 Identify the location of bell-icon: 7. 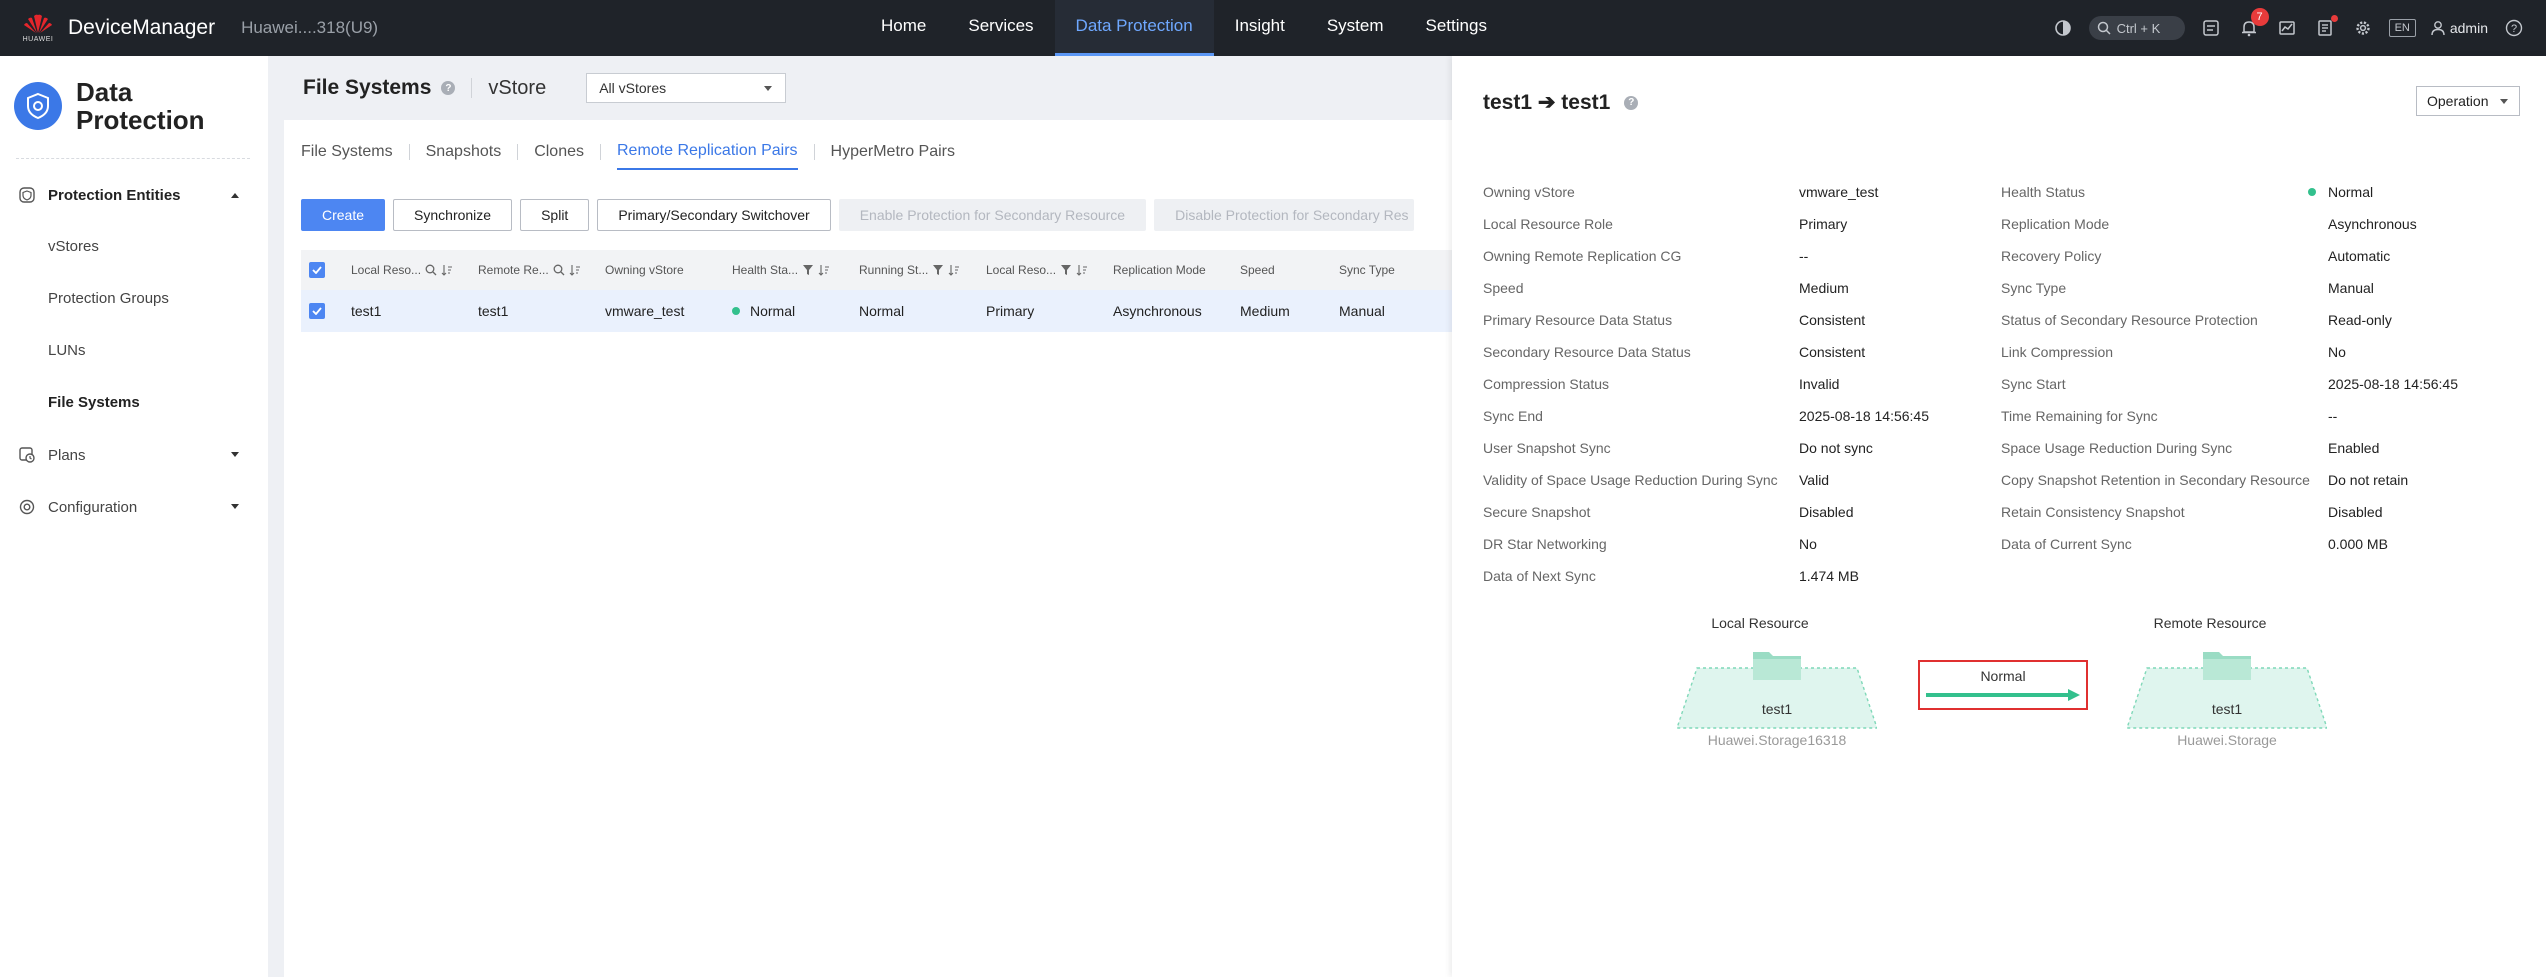
(2253, 24).